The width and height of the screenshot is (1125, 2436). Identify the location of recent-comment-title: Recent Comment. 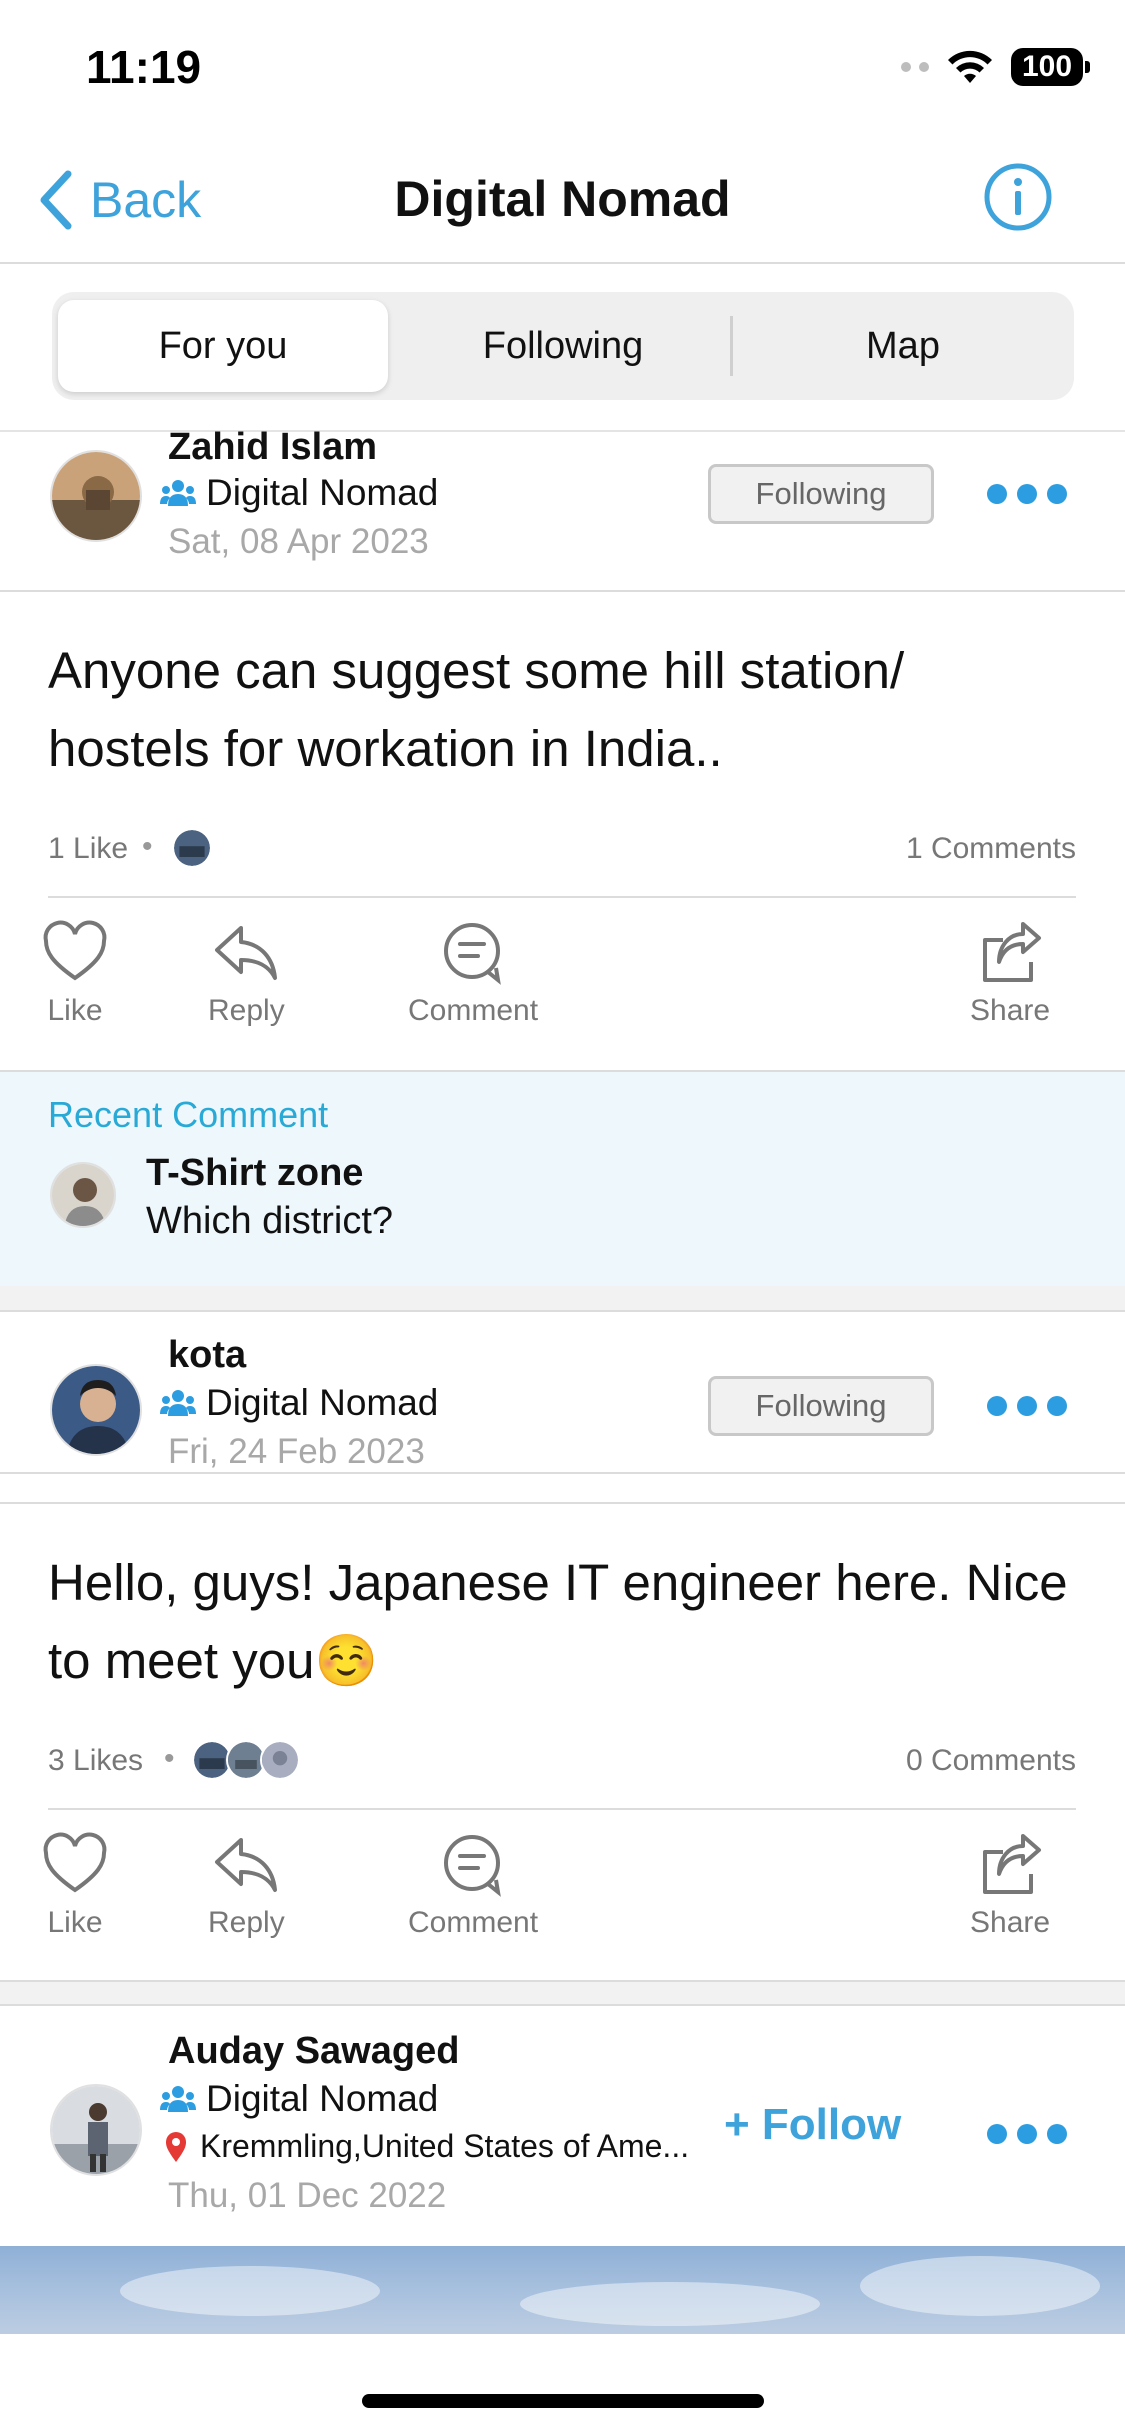
(188, 1114).